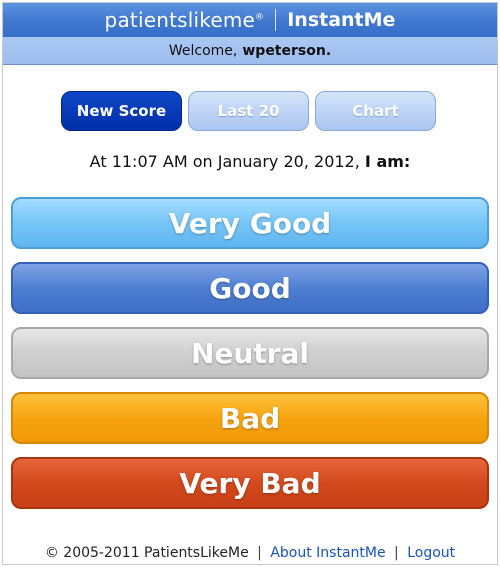  Describe the element at coordinates (276, 20) in the screenshot. I see `header-divider` at that location.